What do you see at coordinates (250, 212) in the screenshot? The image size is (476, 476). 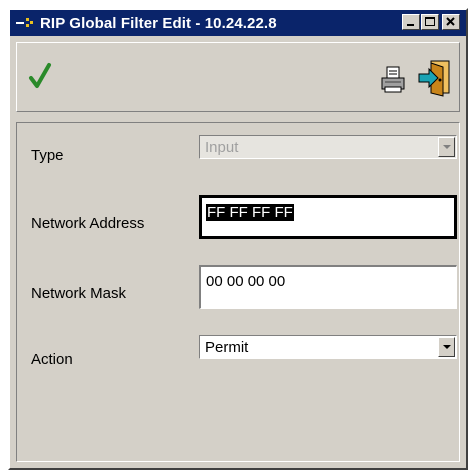 I see `network-address-value: FF FF FF FF` at bounding box center [250, 212].